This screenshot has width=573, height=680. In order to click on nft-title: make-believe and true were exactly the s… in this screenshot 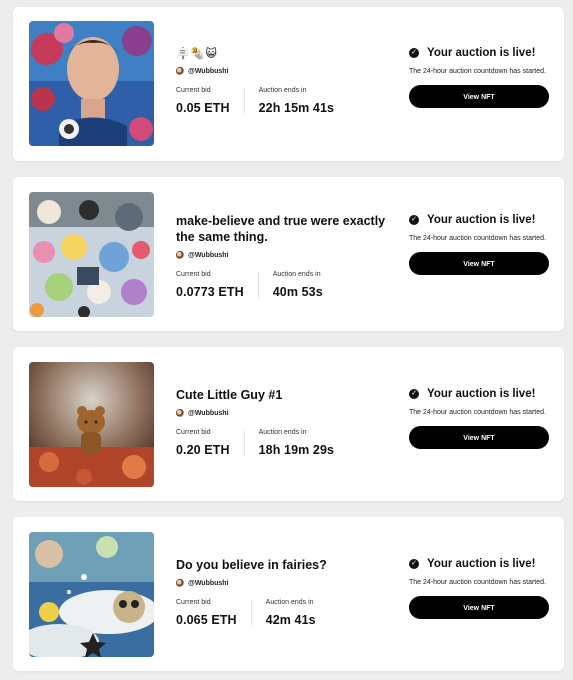, I will do `click(291, 229)`.